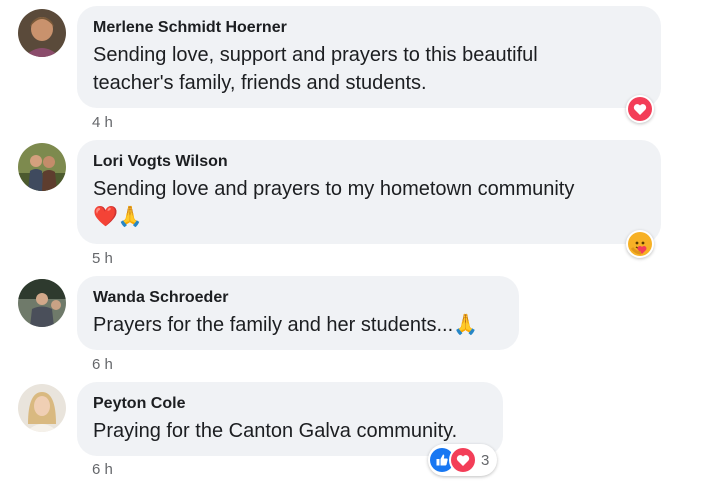 This screenshot has width=720, height=483. What do you see at coordinates (290, 404) in the screenshot?
I see `comment-author: Peyton Cole` at bounding box center [290, 404].